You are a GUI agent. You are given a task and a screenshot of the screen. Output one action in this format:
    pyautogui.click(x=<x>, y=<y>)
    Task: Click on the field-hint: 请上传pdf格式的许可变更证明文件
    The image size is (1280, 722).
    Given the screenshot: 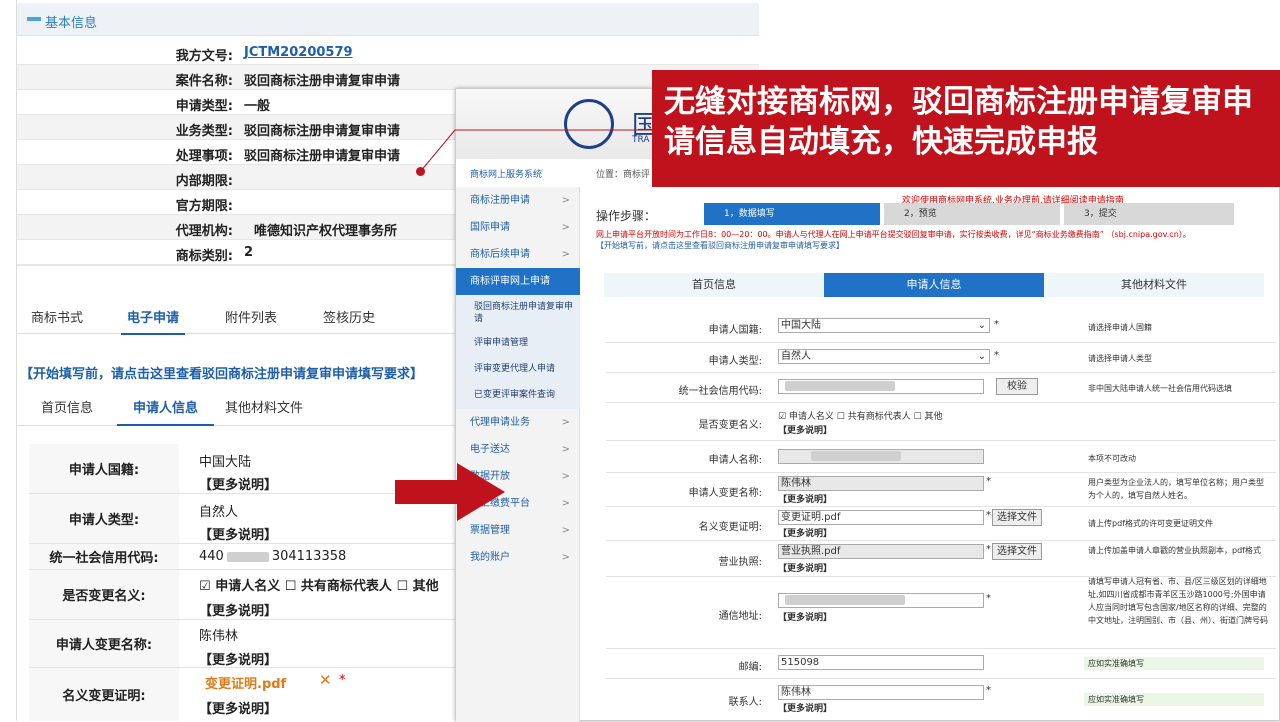 What is the action you would take?
    pyautogui.click(x=1150, y=523)
    